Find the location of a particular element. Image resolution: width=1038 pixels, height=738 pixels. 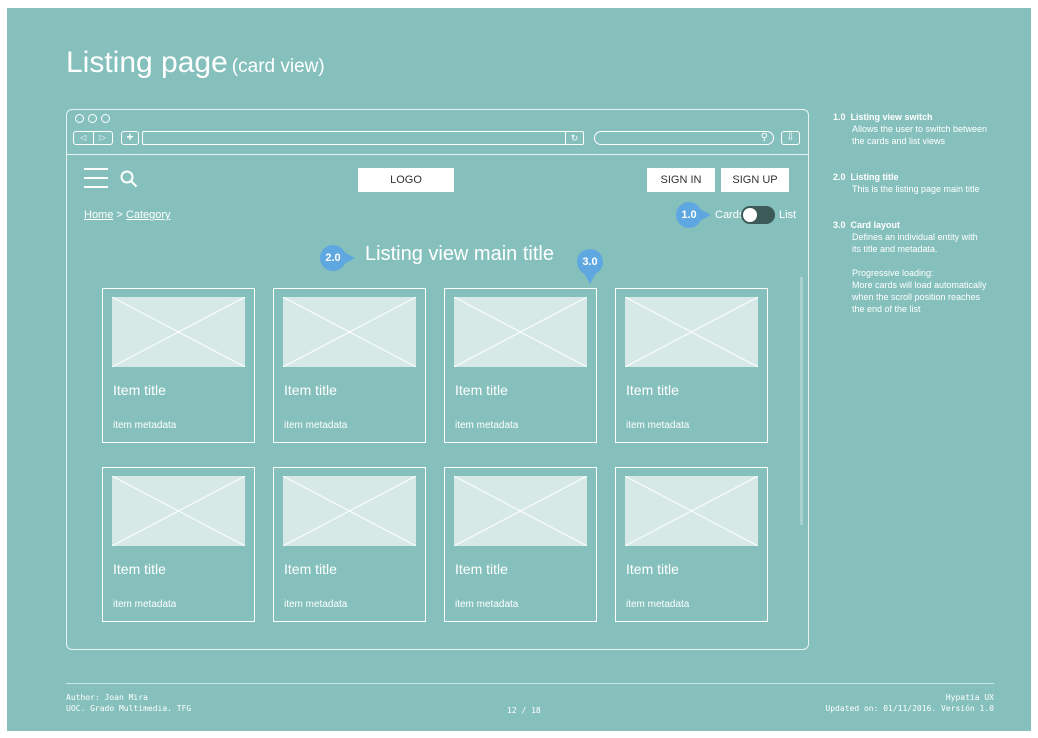

download-button: ⇩ is located at coordinates (790, 138).